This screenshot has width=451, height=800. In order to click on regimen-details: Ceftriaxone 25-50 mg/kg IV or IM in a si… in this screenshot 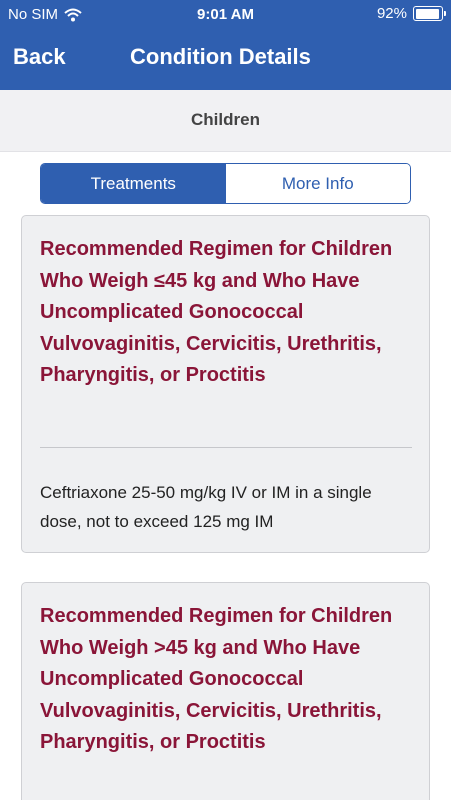, I will do `click(206, 507)`.